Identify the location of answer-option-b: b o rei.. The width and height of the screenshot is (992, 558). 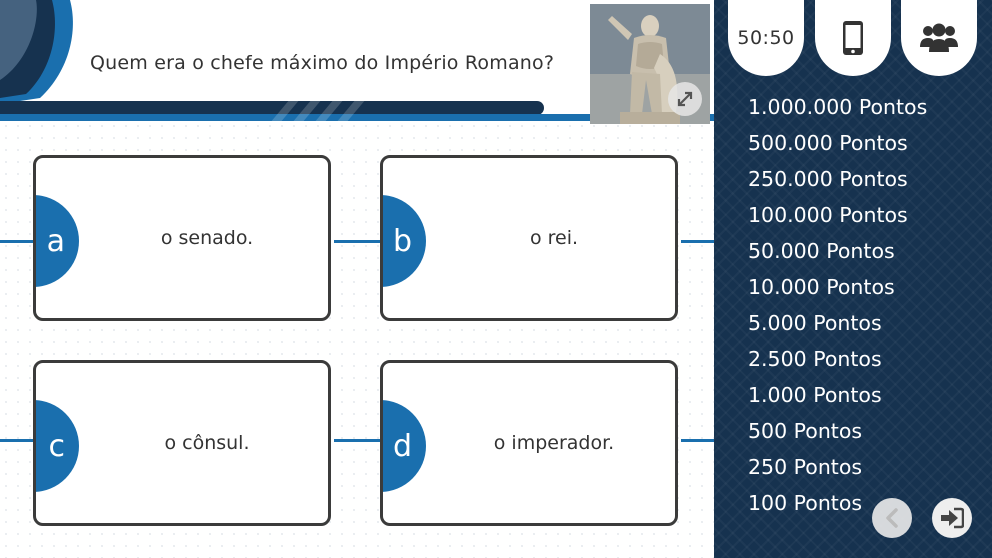
(529, 238).